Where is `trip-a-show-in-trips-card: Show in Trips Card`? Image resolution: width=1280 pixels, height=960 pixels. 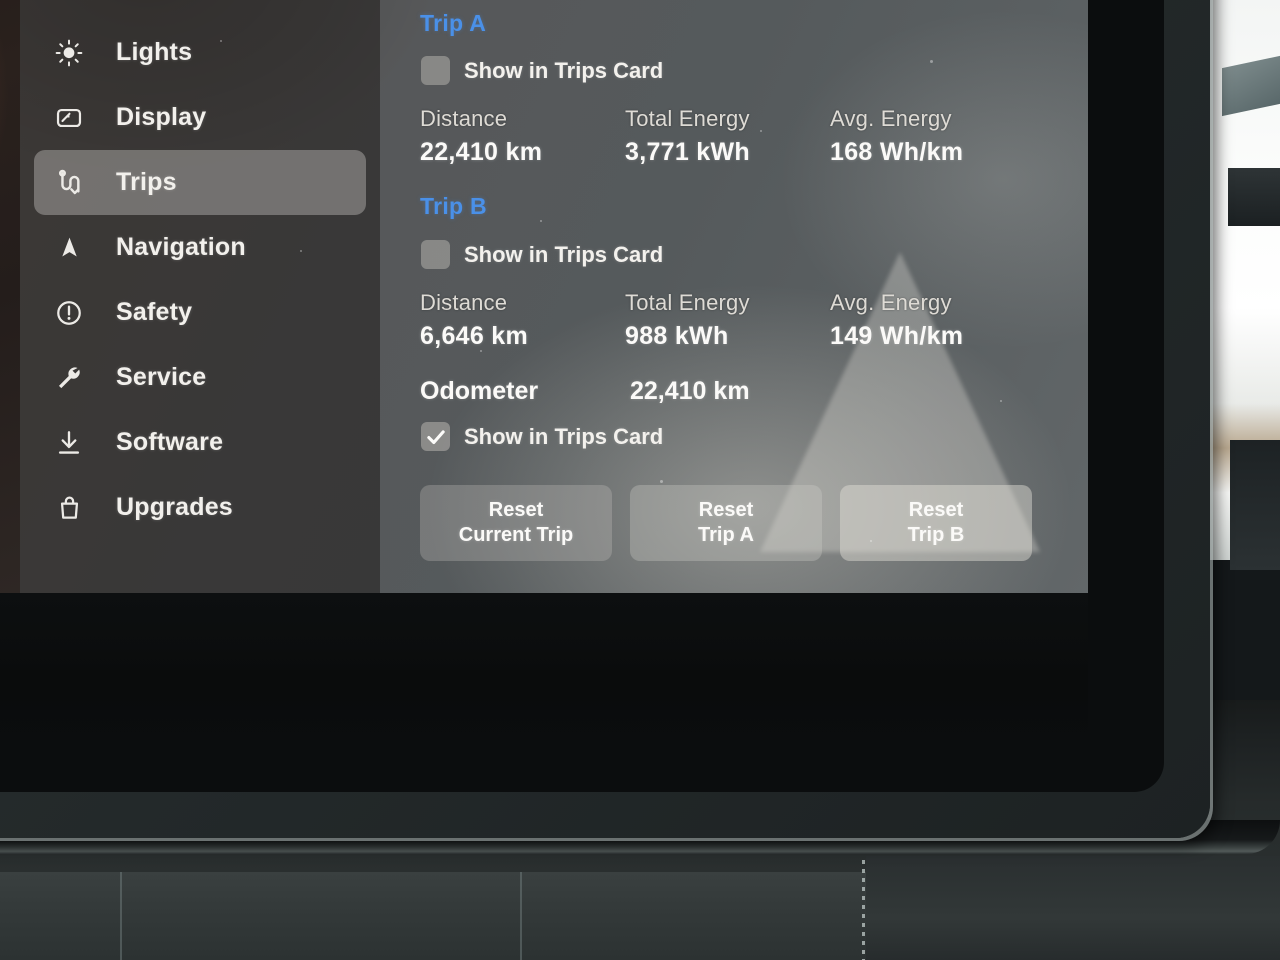
trip-a-show-in-trips-card: Show in Trips Card is located at coordinates (542, 70).